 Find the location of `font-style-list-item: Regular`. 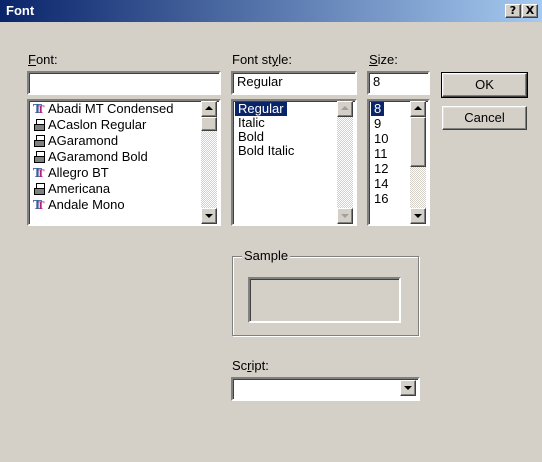

font-style-list-item: Regular is located at coordinates (261, 109).